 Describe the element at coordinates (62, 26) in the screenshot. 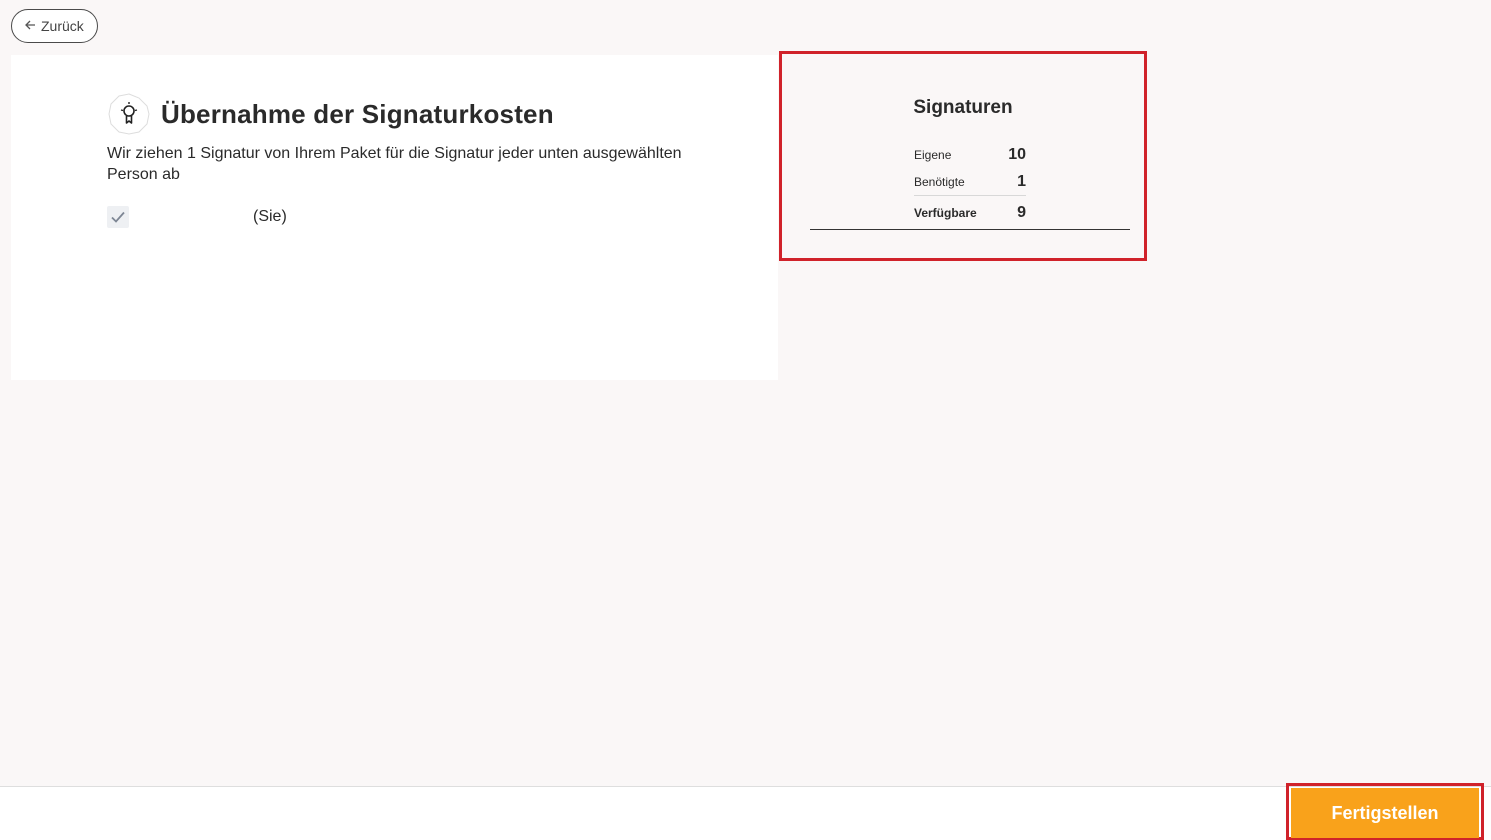

I see `back-button-label: Zurück` at that location.